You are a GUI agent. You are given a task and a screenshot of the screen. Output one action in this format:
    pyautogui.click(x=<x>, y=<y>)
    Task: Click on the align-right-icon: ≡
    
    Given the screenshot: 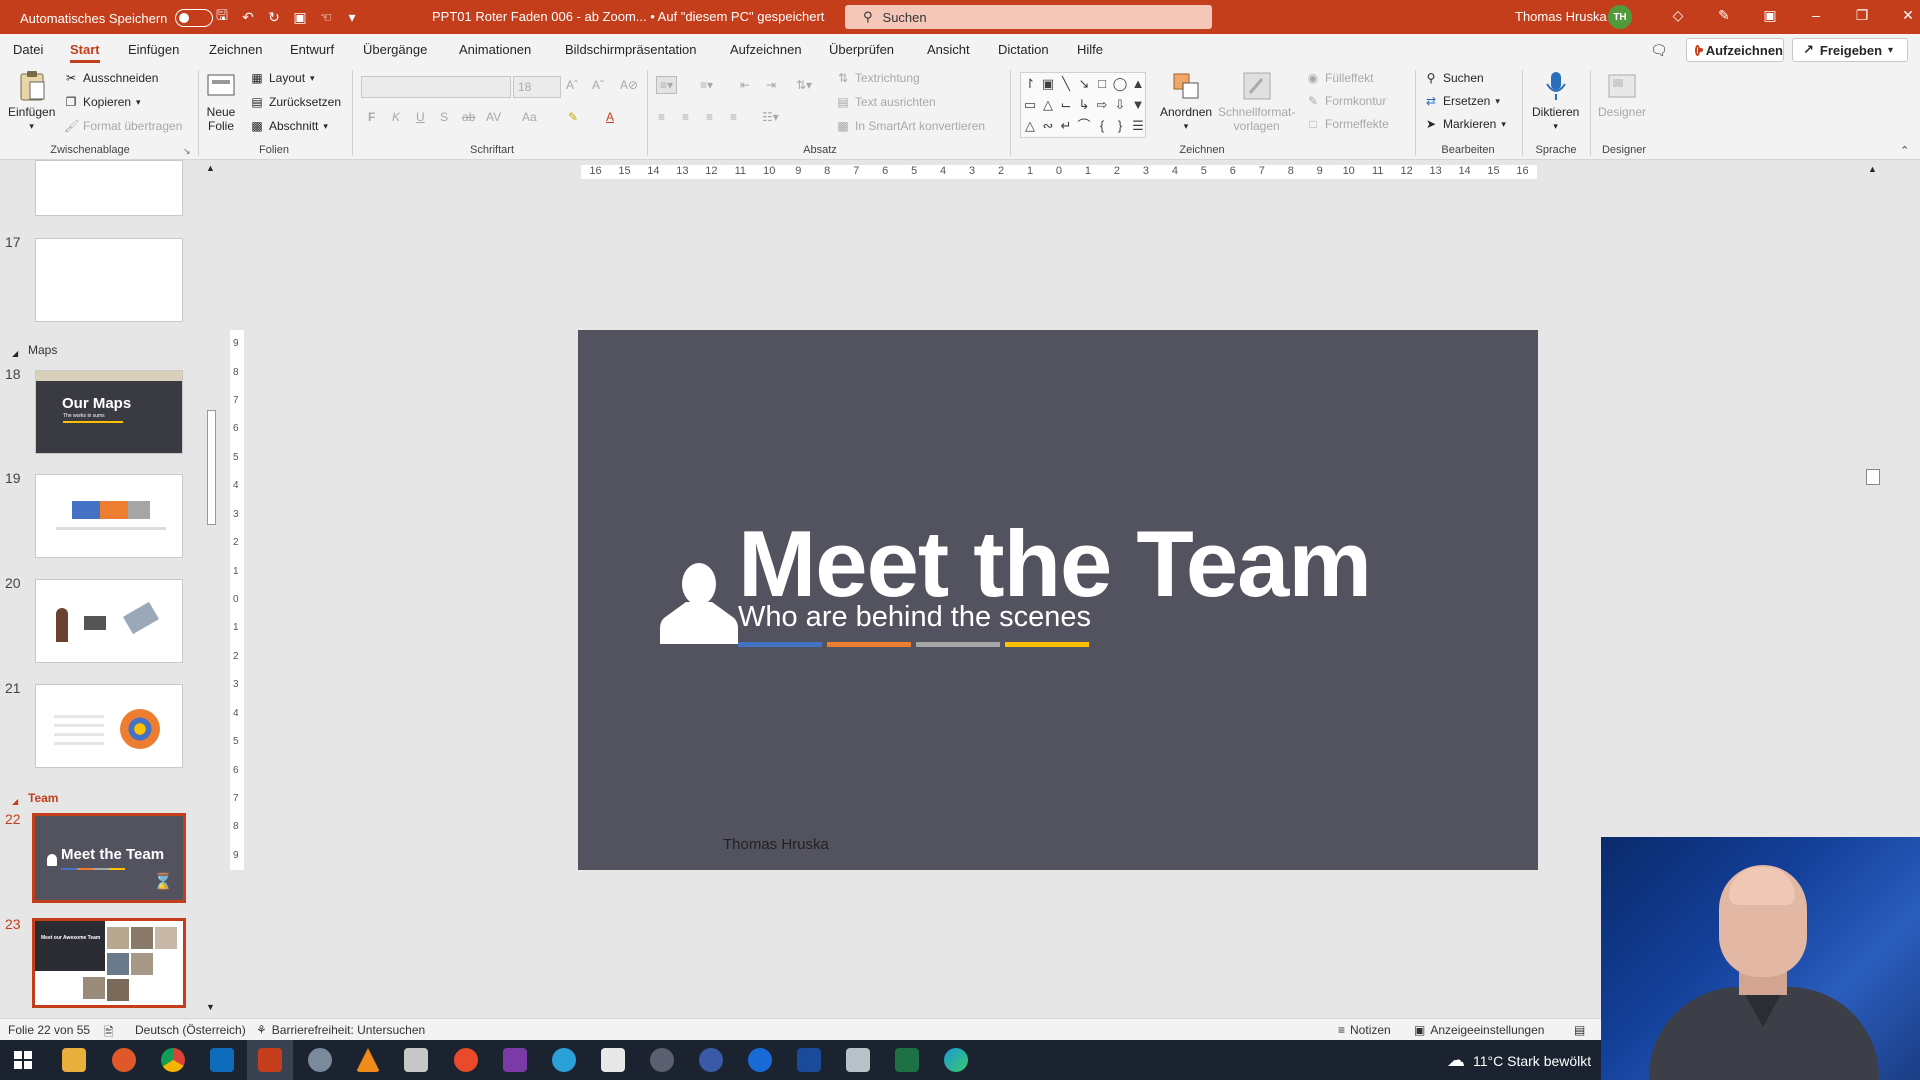 What is the action you would take?
    pyautogui.click(x=709, y=117)
    